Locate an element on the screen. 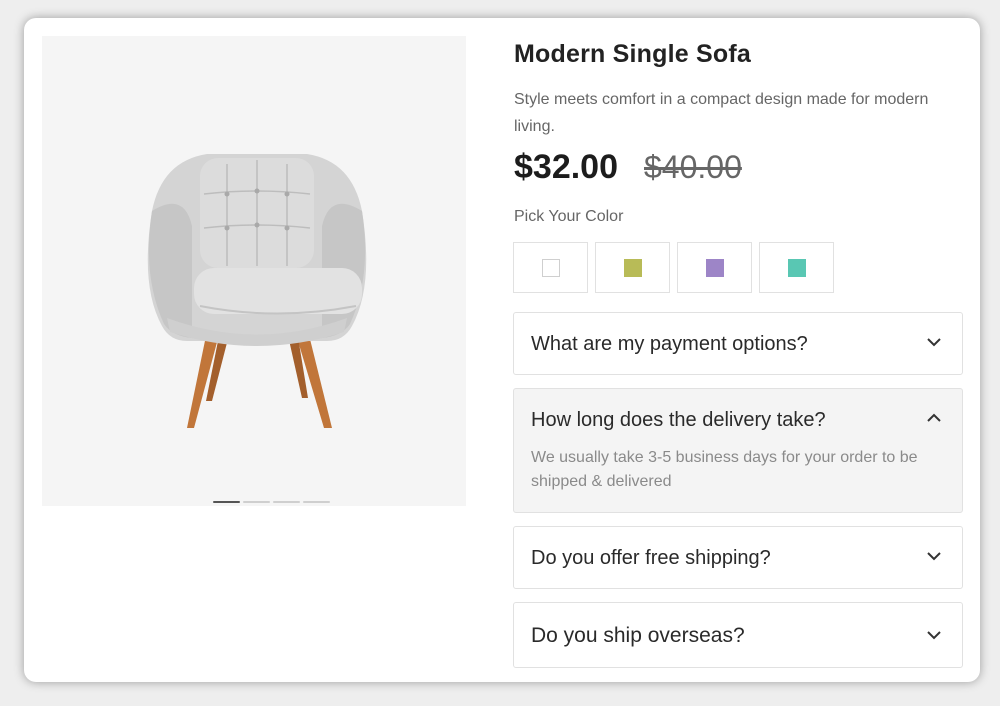 The width and height of the screenshot is (1000, 706). purple-swatch is located at coordinates (714, 267).